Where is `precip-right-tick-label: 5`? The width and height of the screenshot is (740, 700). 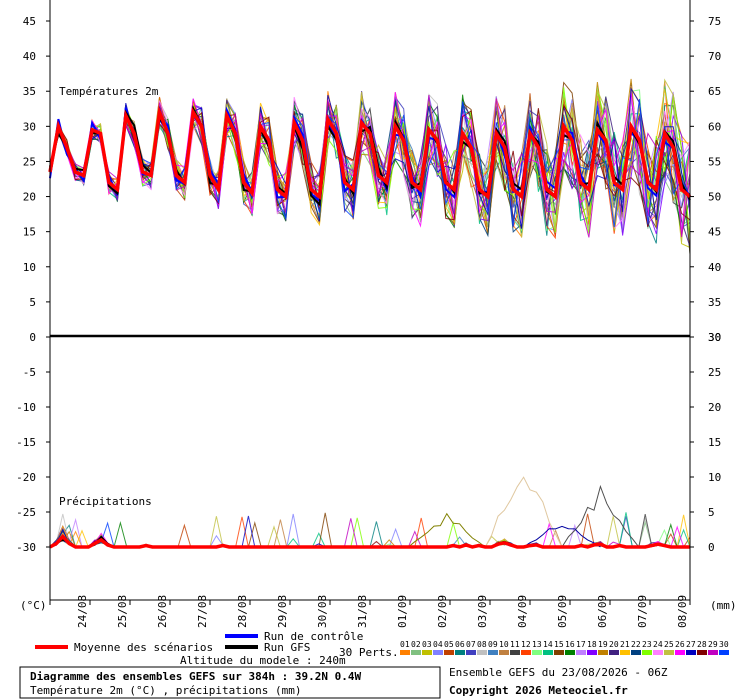
precip-right-tick-label: 5 is located at coordinates (711, 512).